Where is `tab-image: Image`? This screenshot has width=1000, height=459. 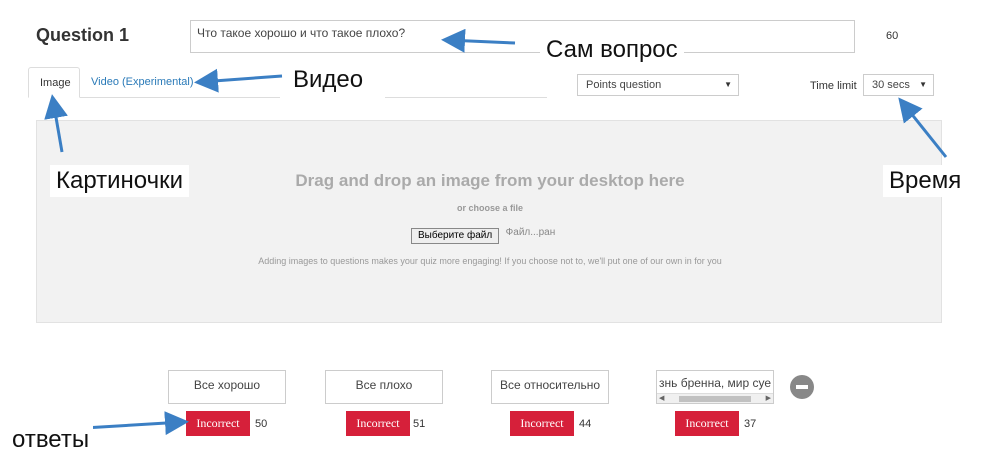
tab-image: Image is located at coordinates (54, 82).